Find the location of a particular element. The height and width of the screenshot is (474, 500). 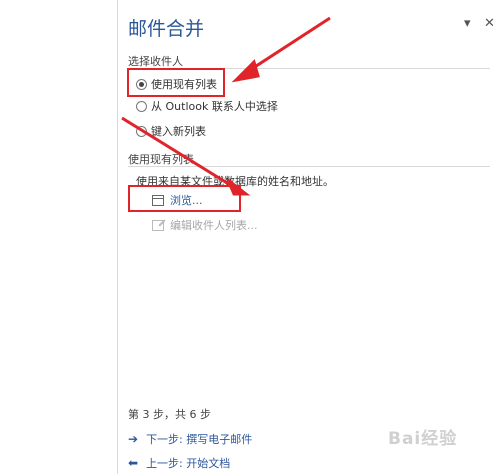

next-step-link: ➔ 下一步: 撰写电子邮件 is located at coordinates (190, 439).